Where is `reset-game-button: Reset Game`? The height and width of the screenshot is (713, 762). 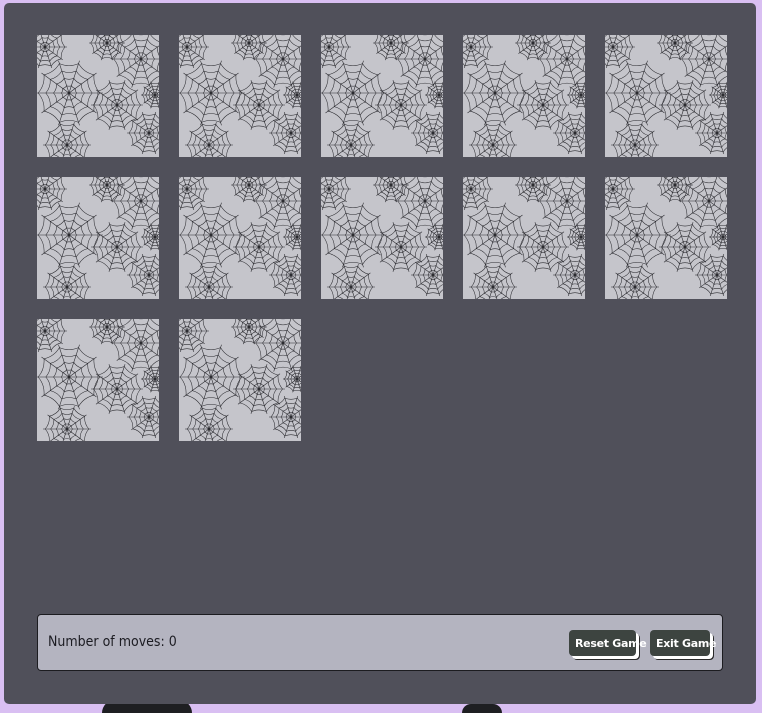 reset-game-button: Reset Game is located at coordinates (608, 643).